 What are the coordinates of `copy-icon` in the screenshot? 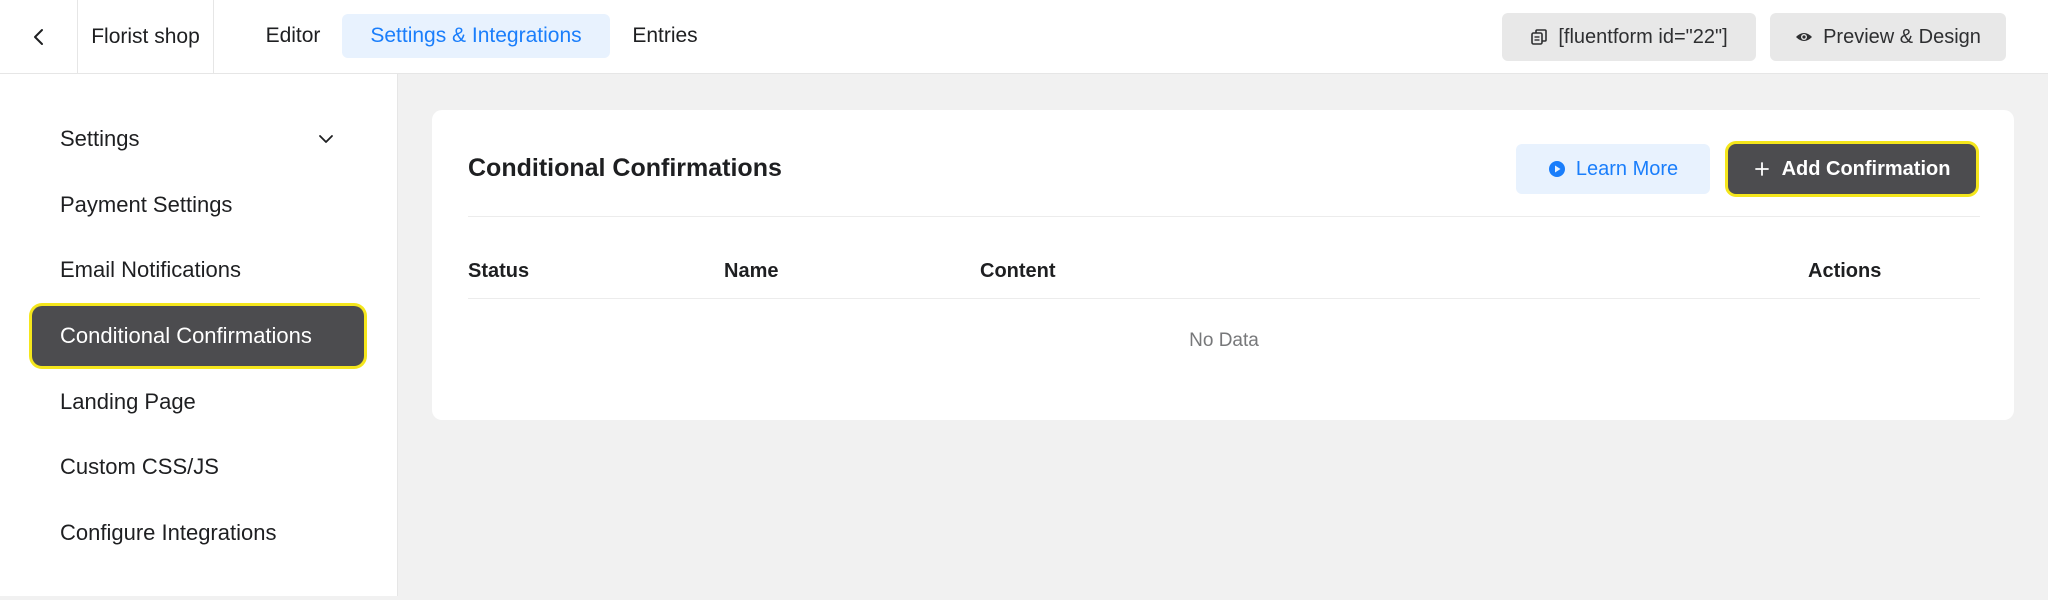 It's located at (1539, 37).